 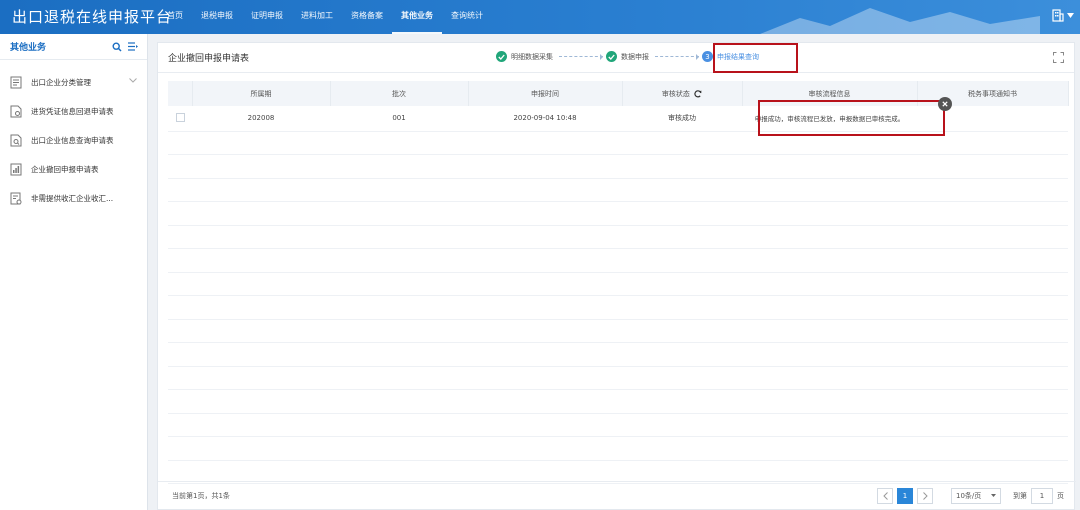 I want to click on row-checkbox, so click(x=180, y=117).